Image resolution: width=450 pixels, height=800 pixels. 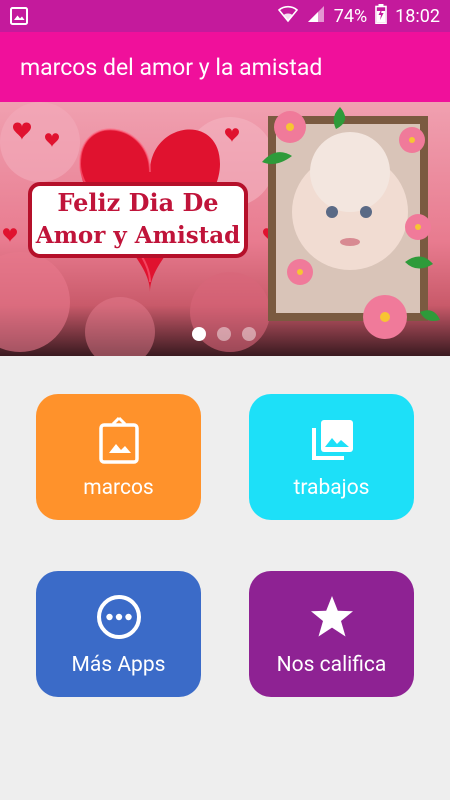 What do you see at coordinates (417, 16) in the screenshot?
I see `clock: 18:02` at bounding box center [417, 16].